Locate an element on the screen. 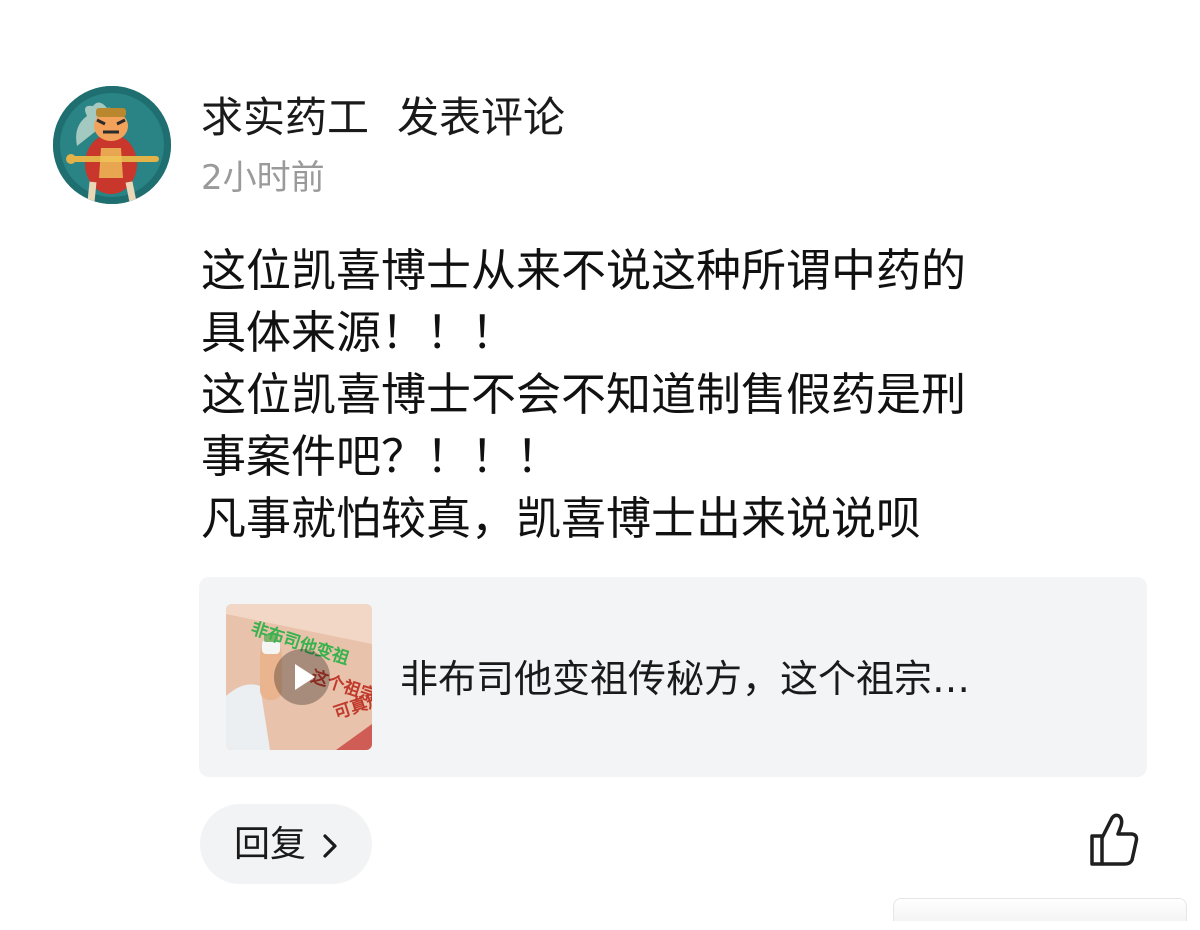 This screenshot has width=1200, height=930. reply-button-label: 回复 is located at coordinates (270, 844).